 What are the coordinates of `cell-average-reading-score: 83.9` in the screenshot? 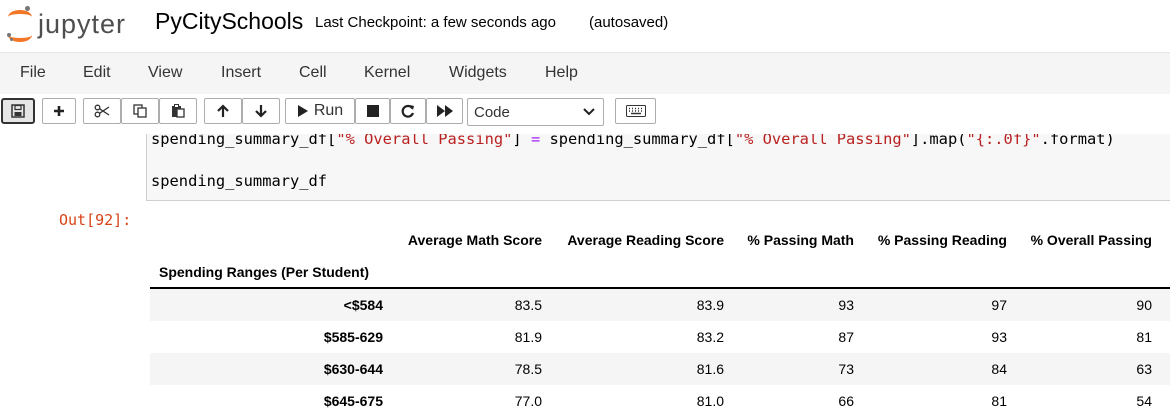 It's located at (710, 305).